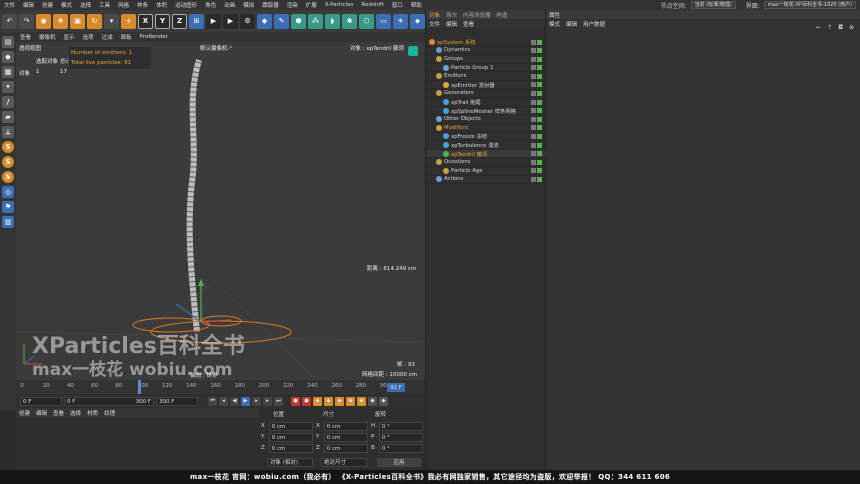 The image size is (860, 484). What do you see at coordinates (41, 401) in the screenshot?
I see `start-frame-field: 0 F` at bounding box center [41, 401].